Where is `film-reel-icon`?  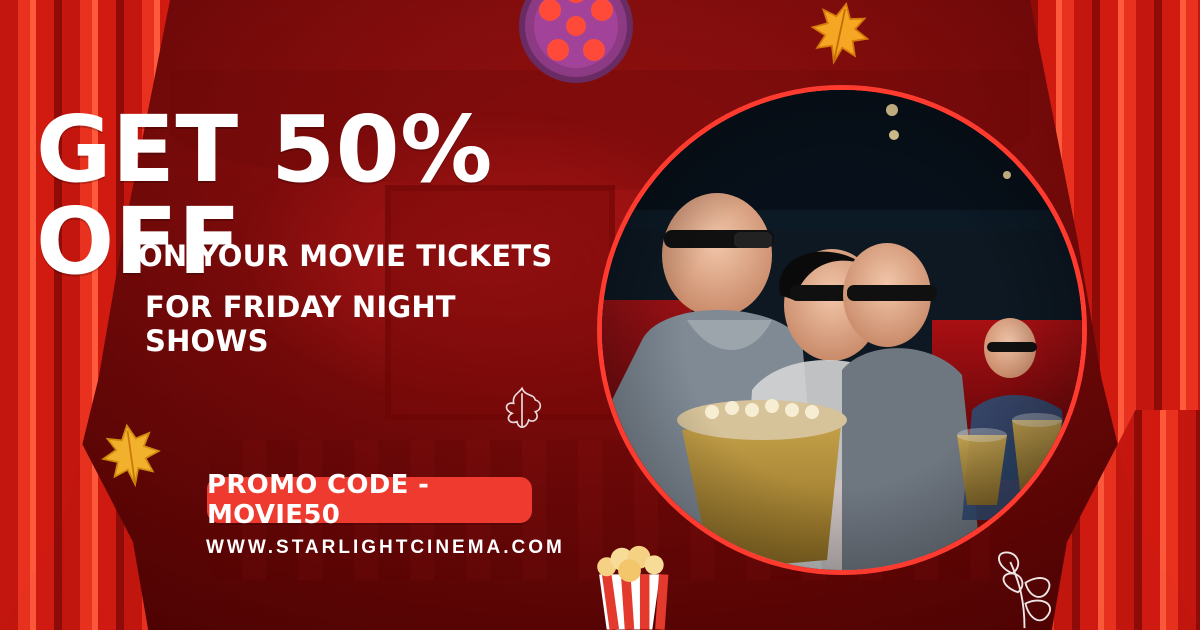
film-reel-icon is located at coordinates (576, 41).